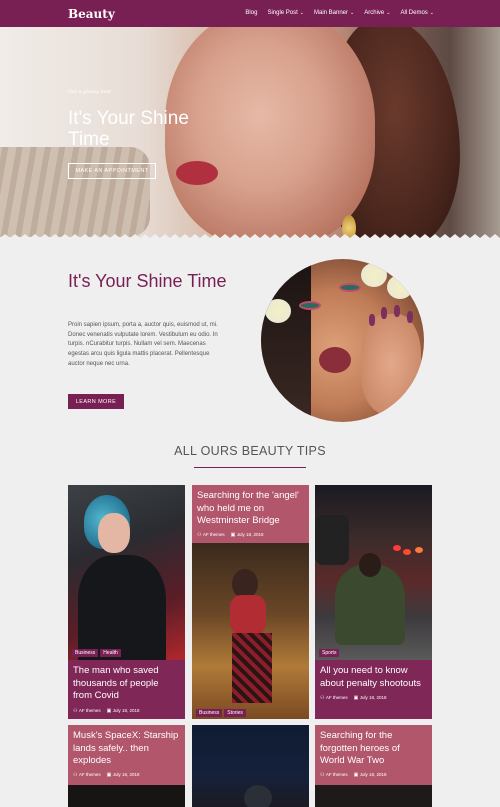 This screenshot has height=807, width=500. What do you see at coordinates (286, 340) in the screenshot?
I see `circle-photo-hair` at bounding box center [286, 340].